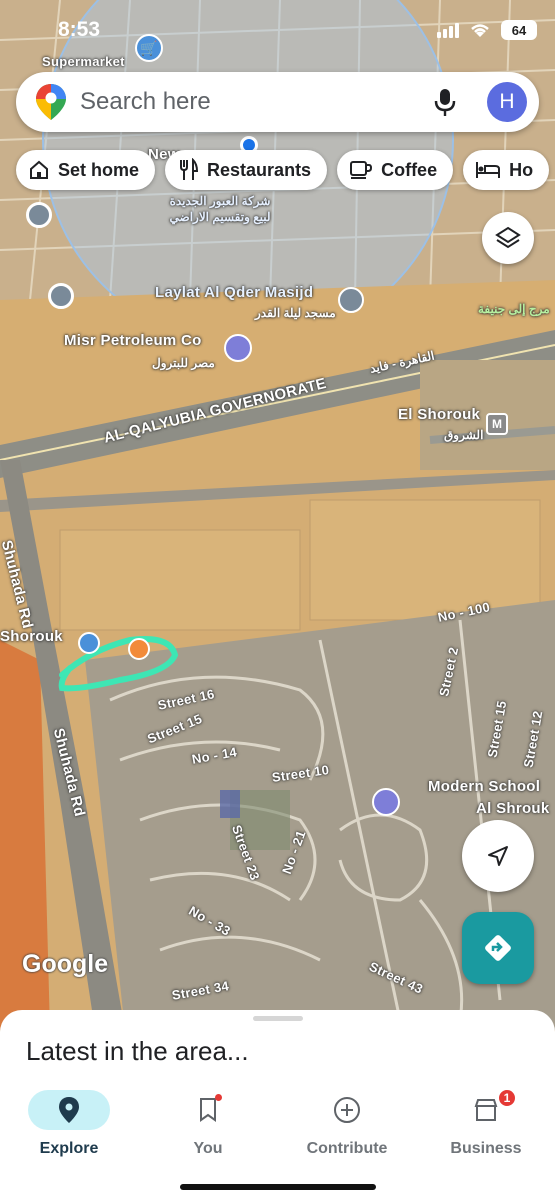 This screenshot has height=1200, width=555. Describe the element at coordinates (439, 414) in the screenshot. I see `map-label-el-shorouk: El Shorouk` at that location.